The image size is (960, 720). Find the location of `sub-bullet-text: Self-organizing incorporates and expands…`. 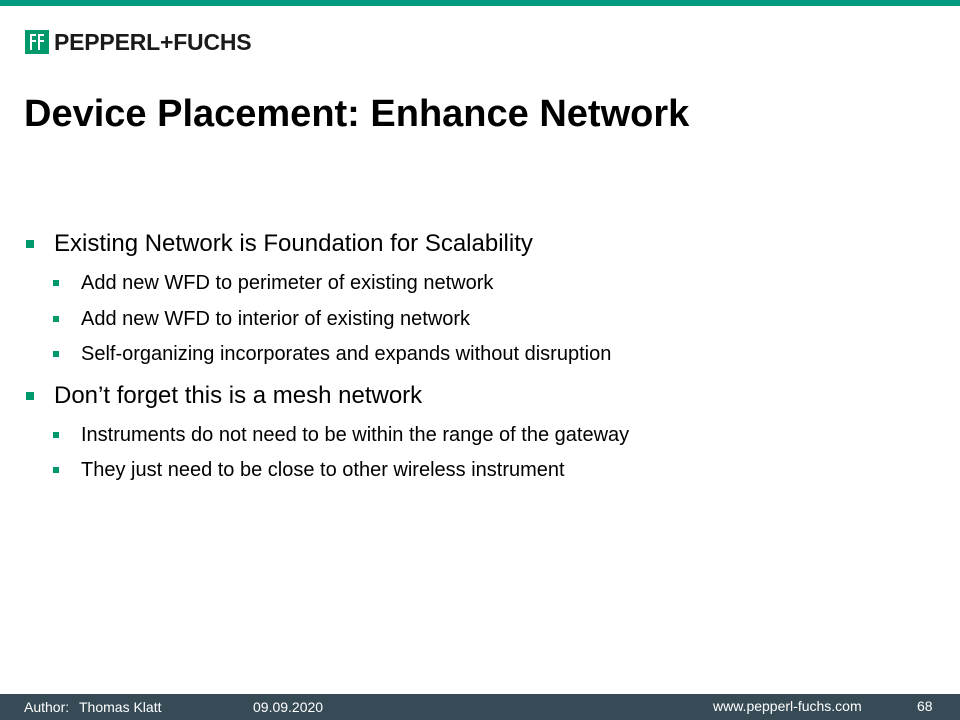

sub-bullet-text: Self-organizing incorporates and expands… is located at coordinates (346, 354).